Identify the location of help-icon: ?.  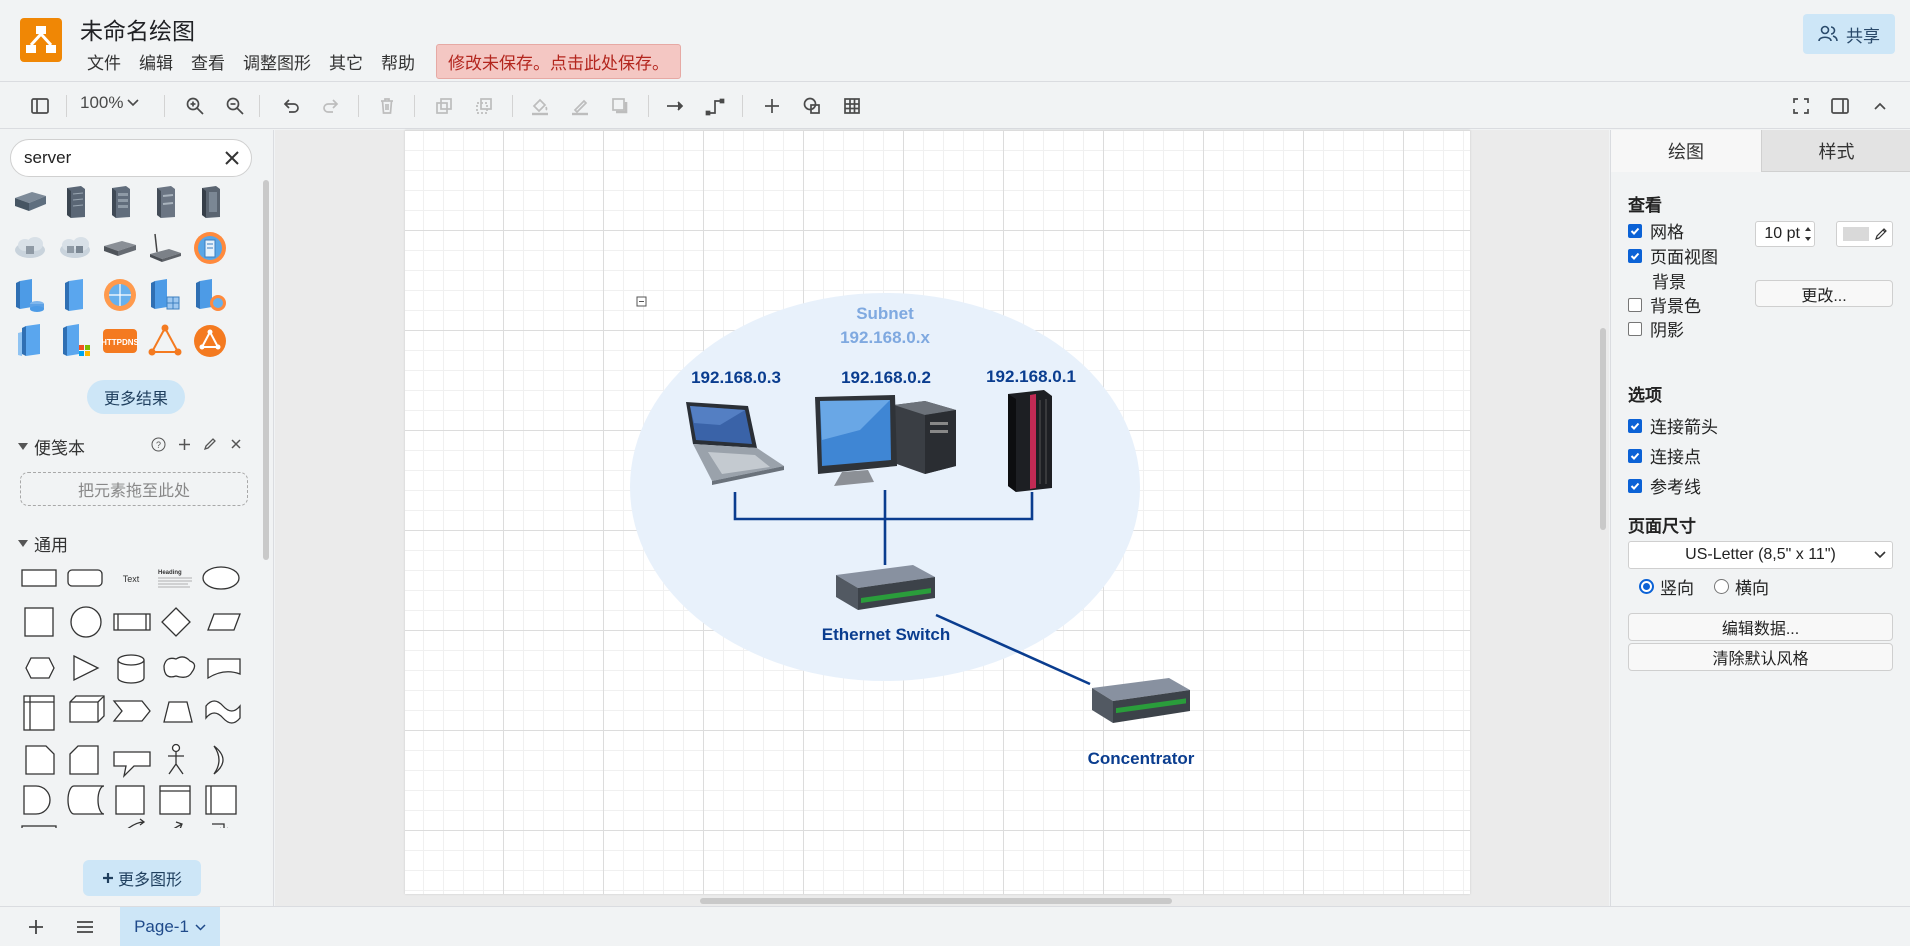
(158, 444).